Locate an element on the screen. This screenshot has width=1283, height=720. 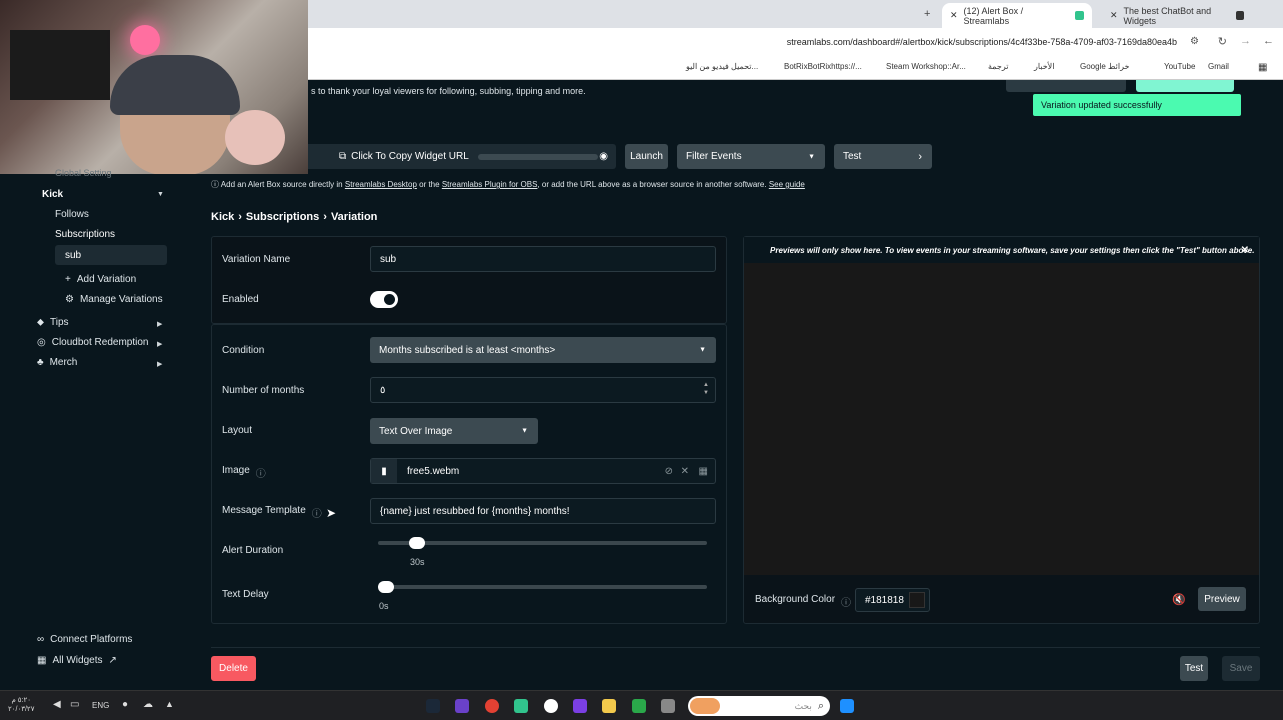
steam-icon is located at coordinates (433, 706).